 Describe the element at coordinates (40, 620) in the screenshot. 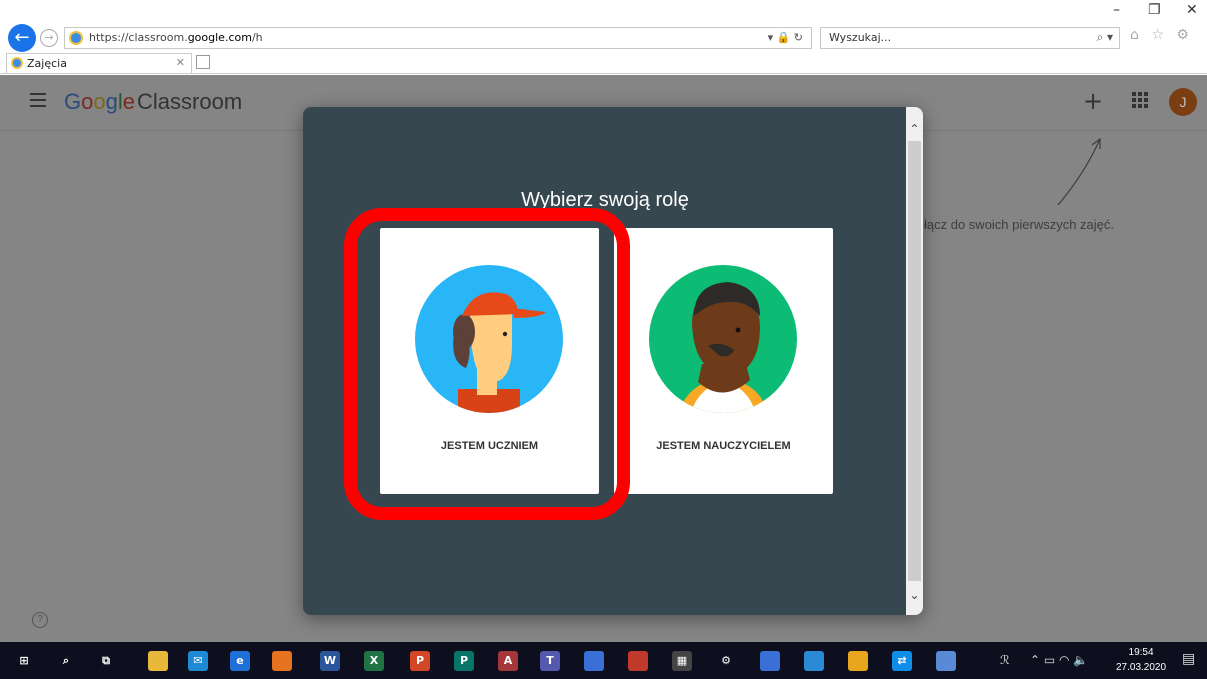

I see `help-icon: ?` at that location.